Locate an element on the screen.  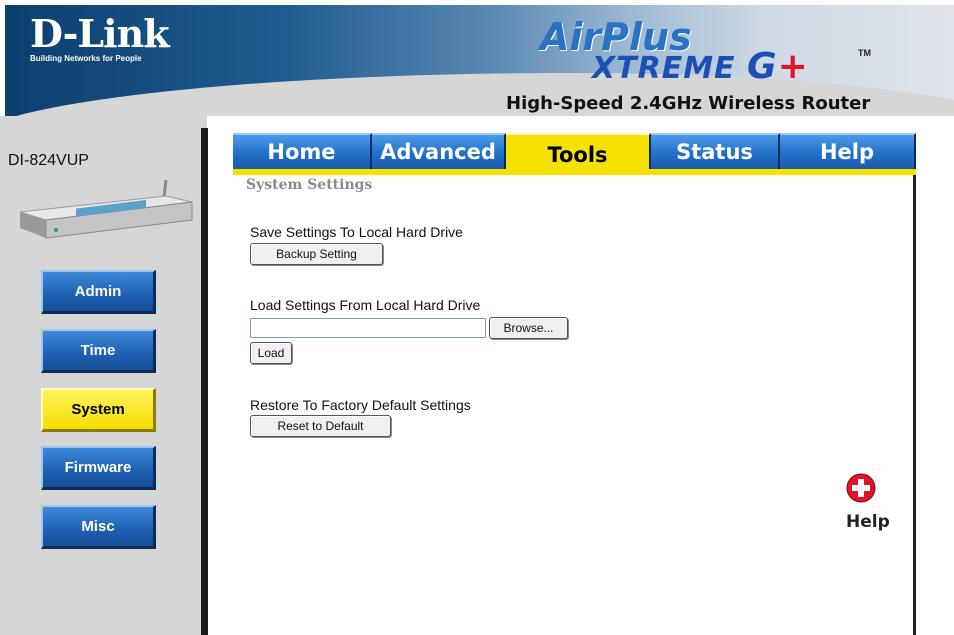
tab-status: Status is located at coordinates (715, 151).